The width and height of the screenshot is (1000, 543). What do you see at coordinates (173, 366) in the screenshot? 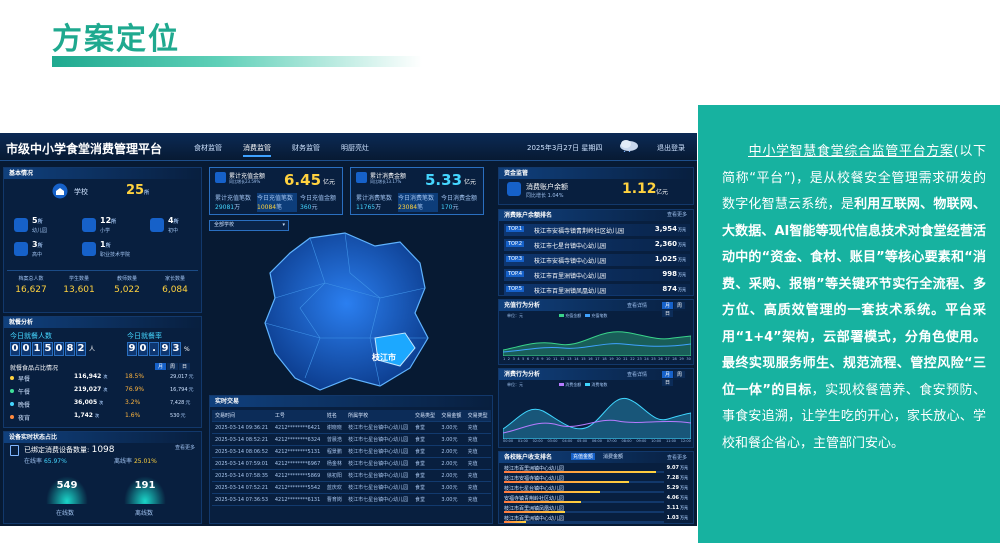
I see `meal-ratio-tab: 周` at bounding box center [173, 366].